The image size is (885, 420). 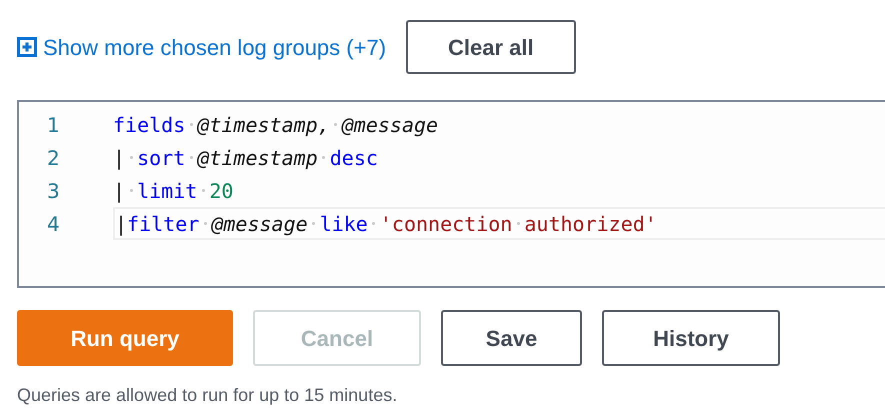 What do you see at coordinates (53, 125) in the screenshot?
I see `line-number: 1` at bounding box center [53, 125].